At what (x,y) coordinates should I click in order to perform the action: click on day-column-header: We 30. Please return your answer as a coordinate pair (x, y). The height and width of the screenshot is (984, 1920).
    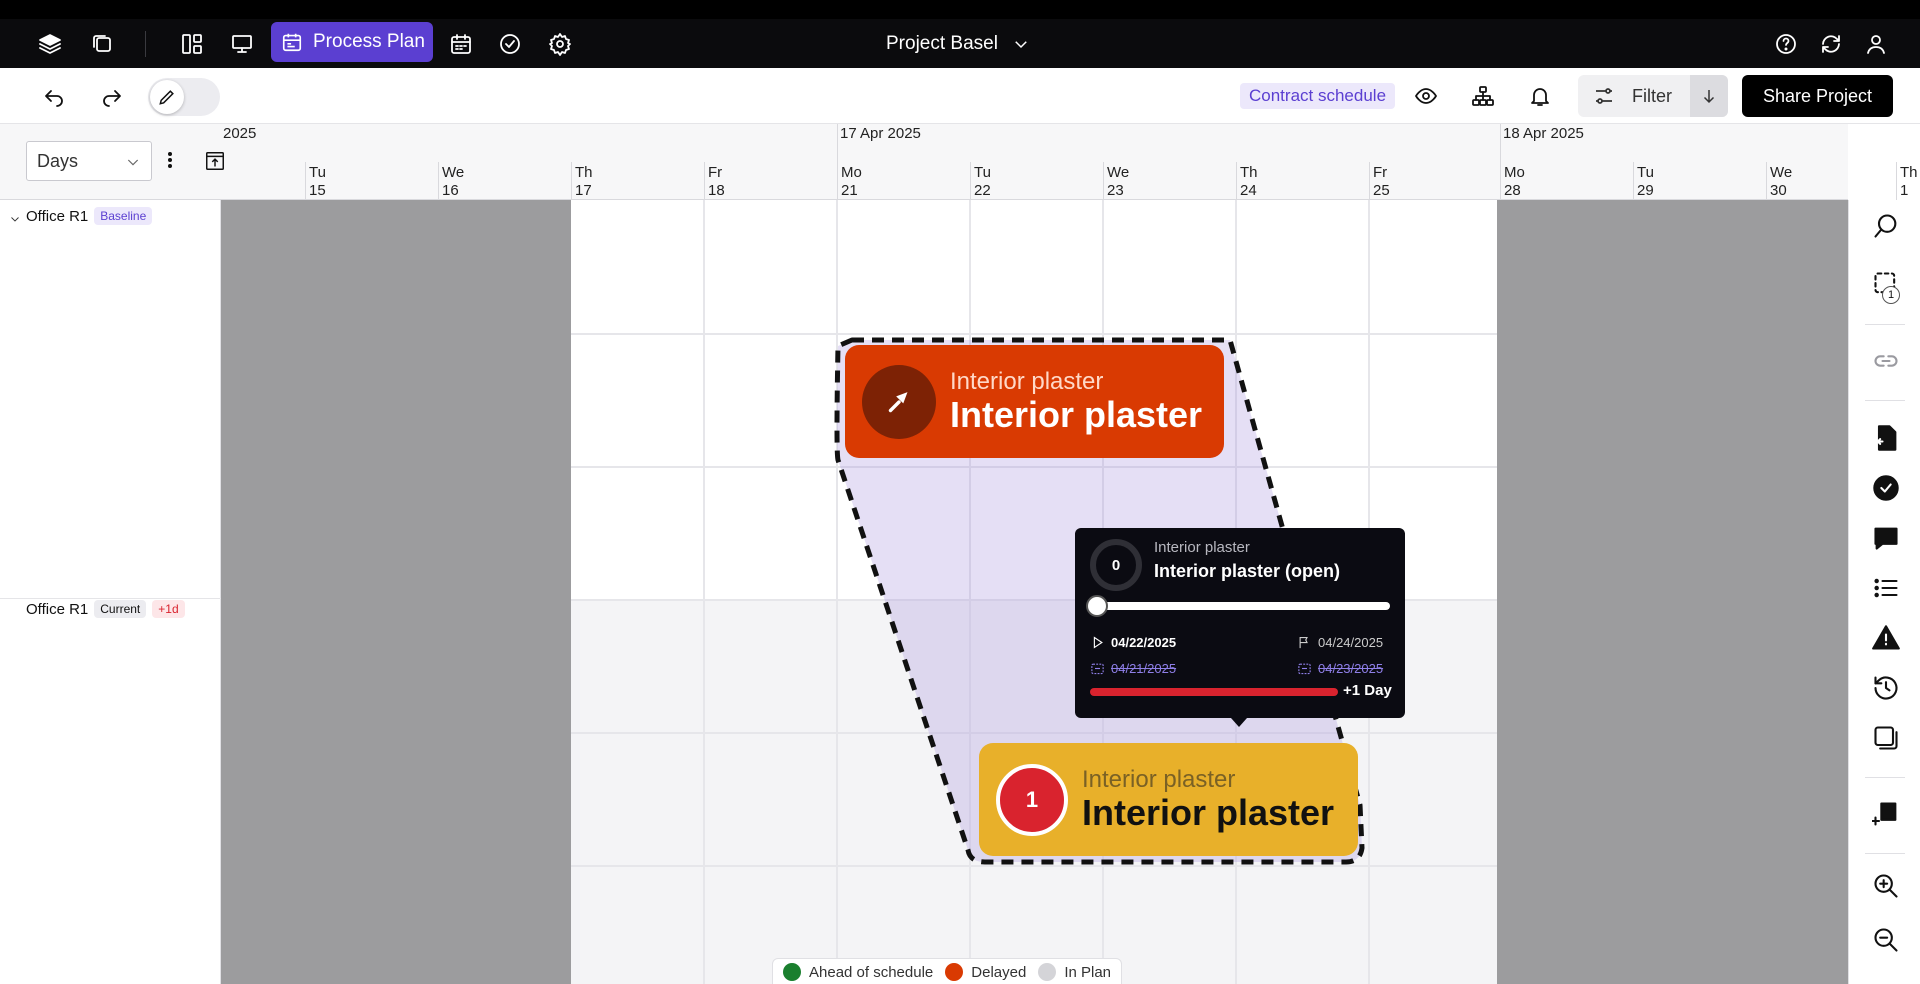
    Looking at the image, I should click on (1832, 181).